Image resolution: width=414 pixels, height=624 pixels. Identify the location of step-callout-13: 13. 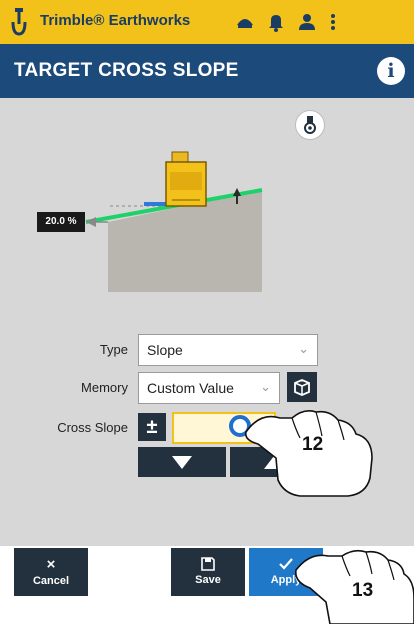
(363, 590).